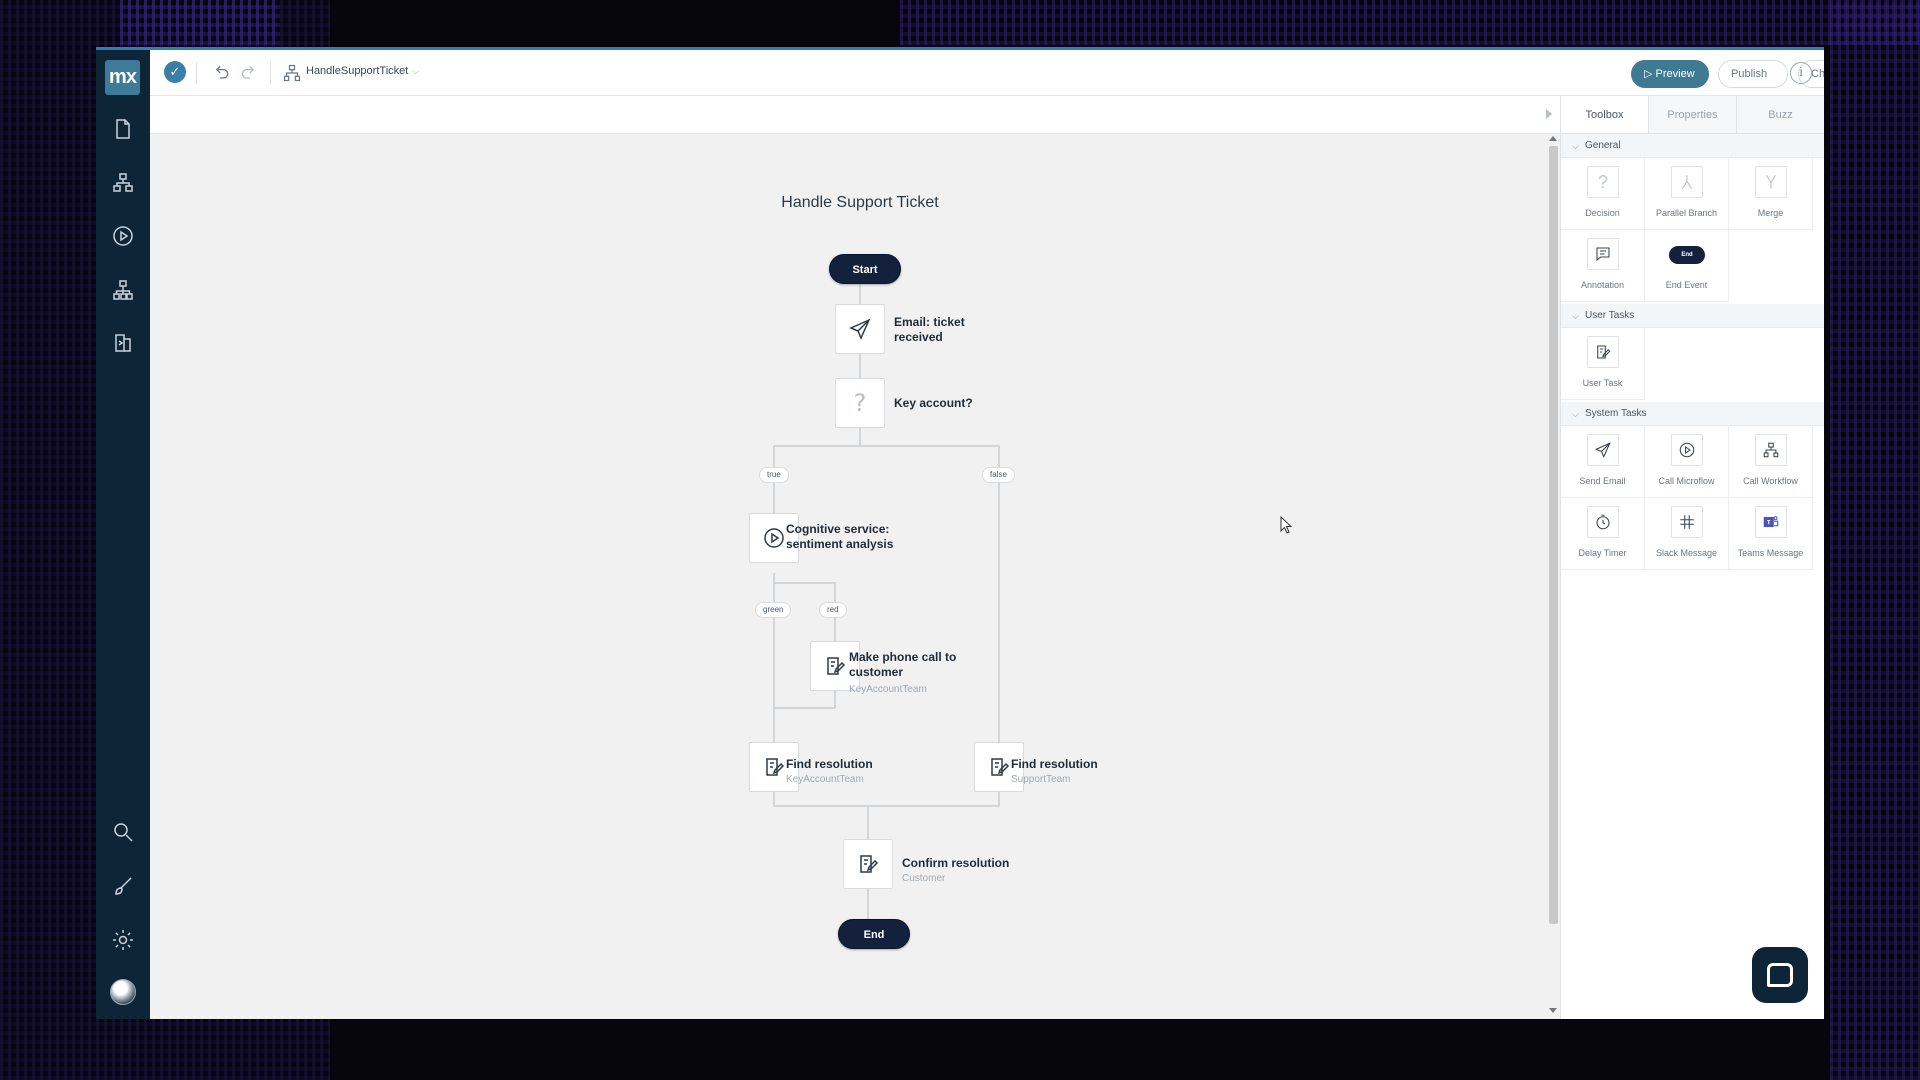  Describe the element at coordinates (357, 71) in the screenshot. I see `document-name-label: HandleSupportTicket` at that location.